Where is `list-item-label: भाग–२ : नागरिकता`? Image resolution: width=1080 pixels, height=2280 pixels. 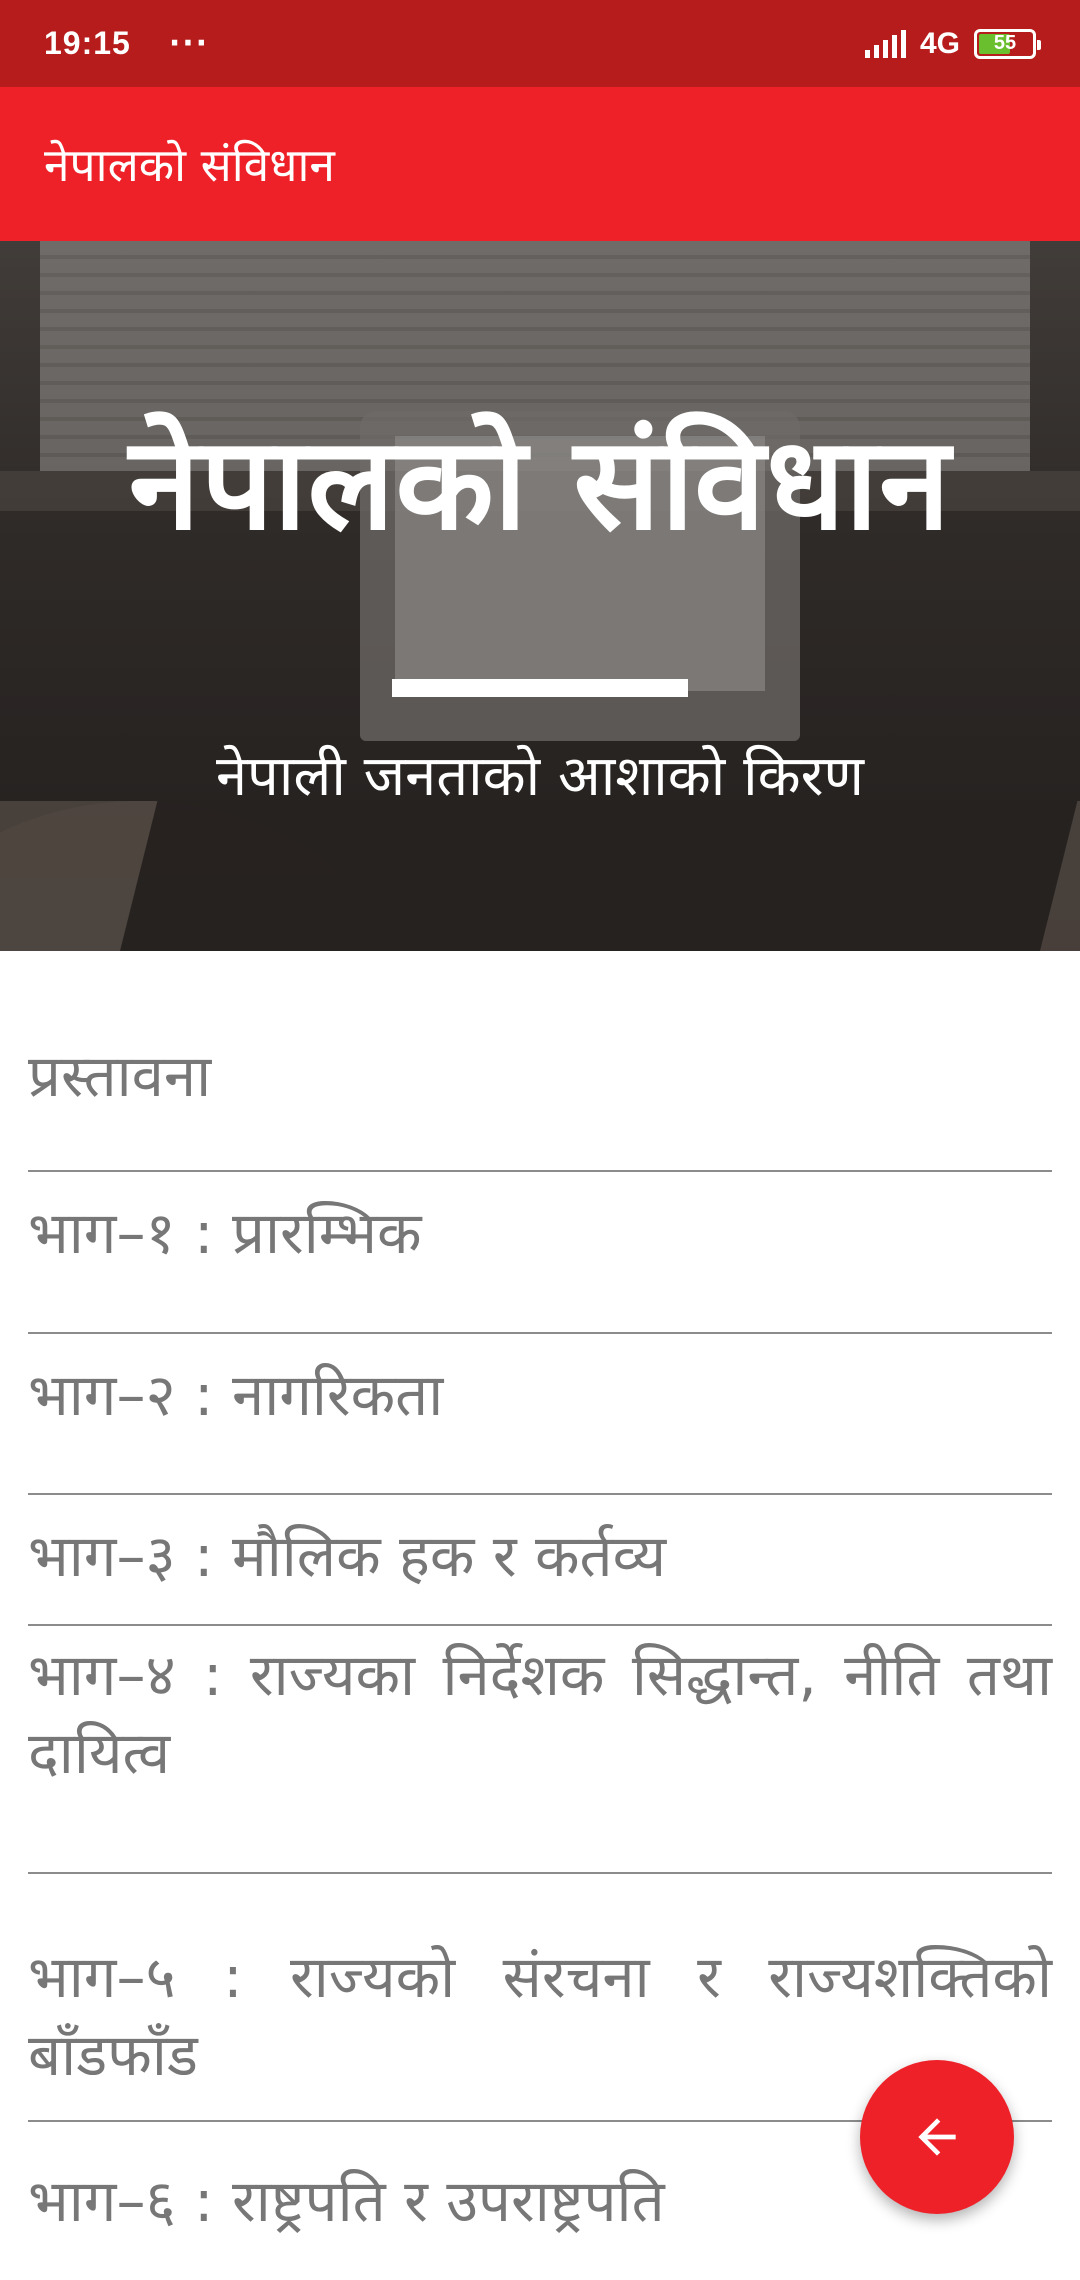 list-item-label: भाग–२ : नागरिकता is located at coordinates (236, 1395).